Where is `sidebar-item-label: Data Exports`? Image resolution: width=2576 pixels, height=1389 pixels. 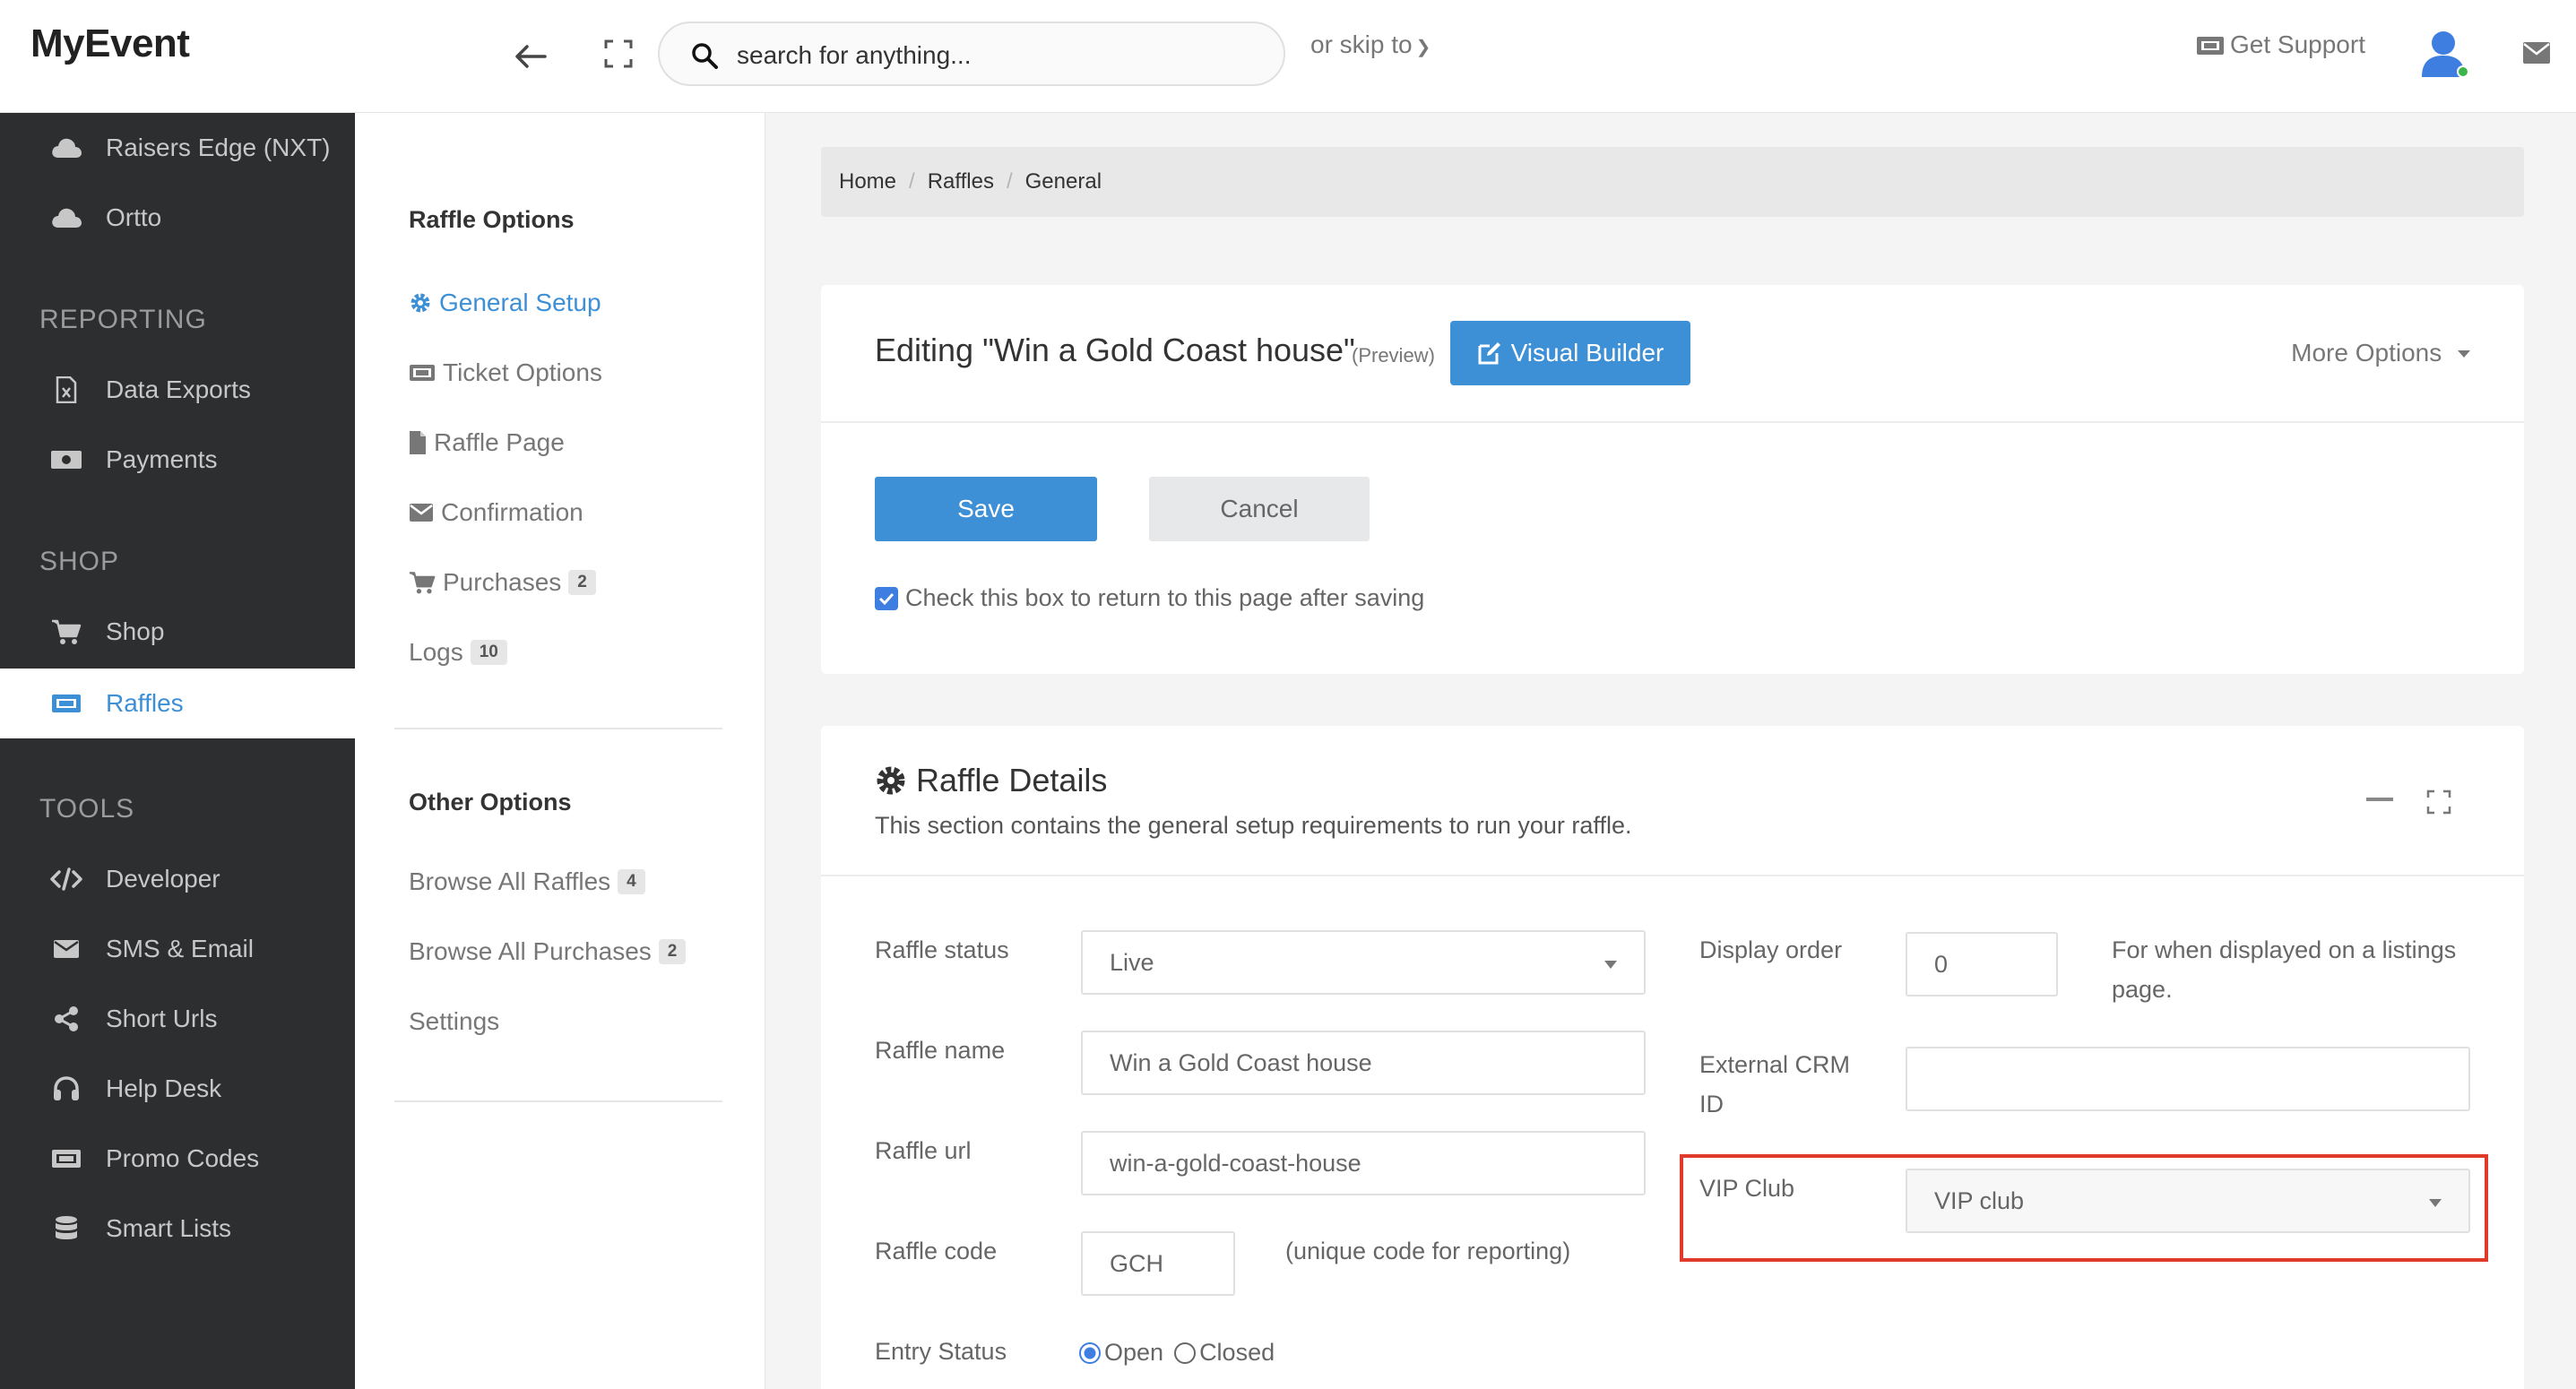 sidebar-item-label: Data Exports is located at coordinates (178, 389).